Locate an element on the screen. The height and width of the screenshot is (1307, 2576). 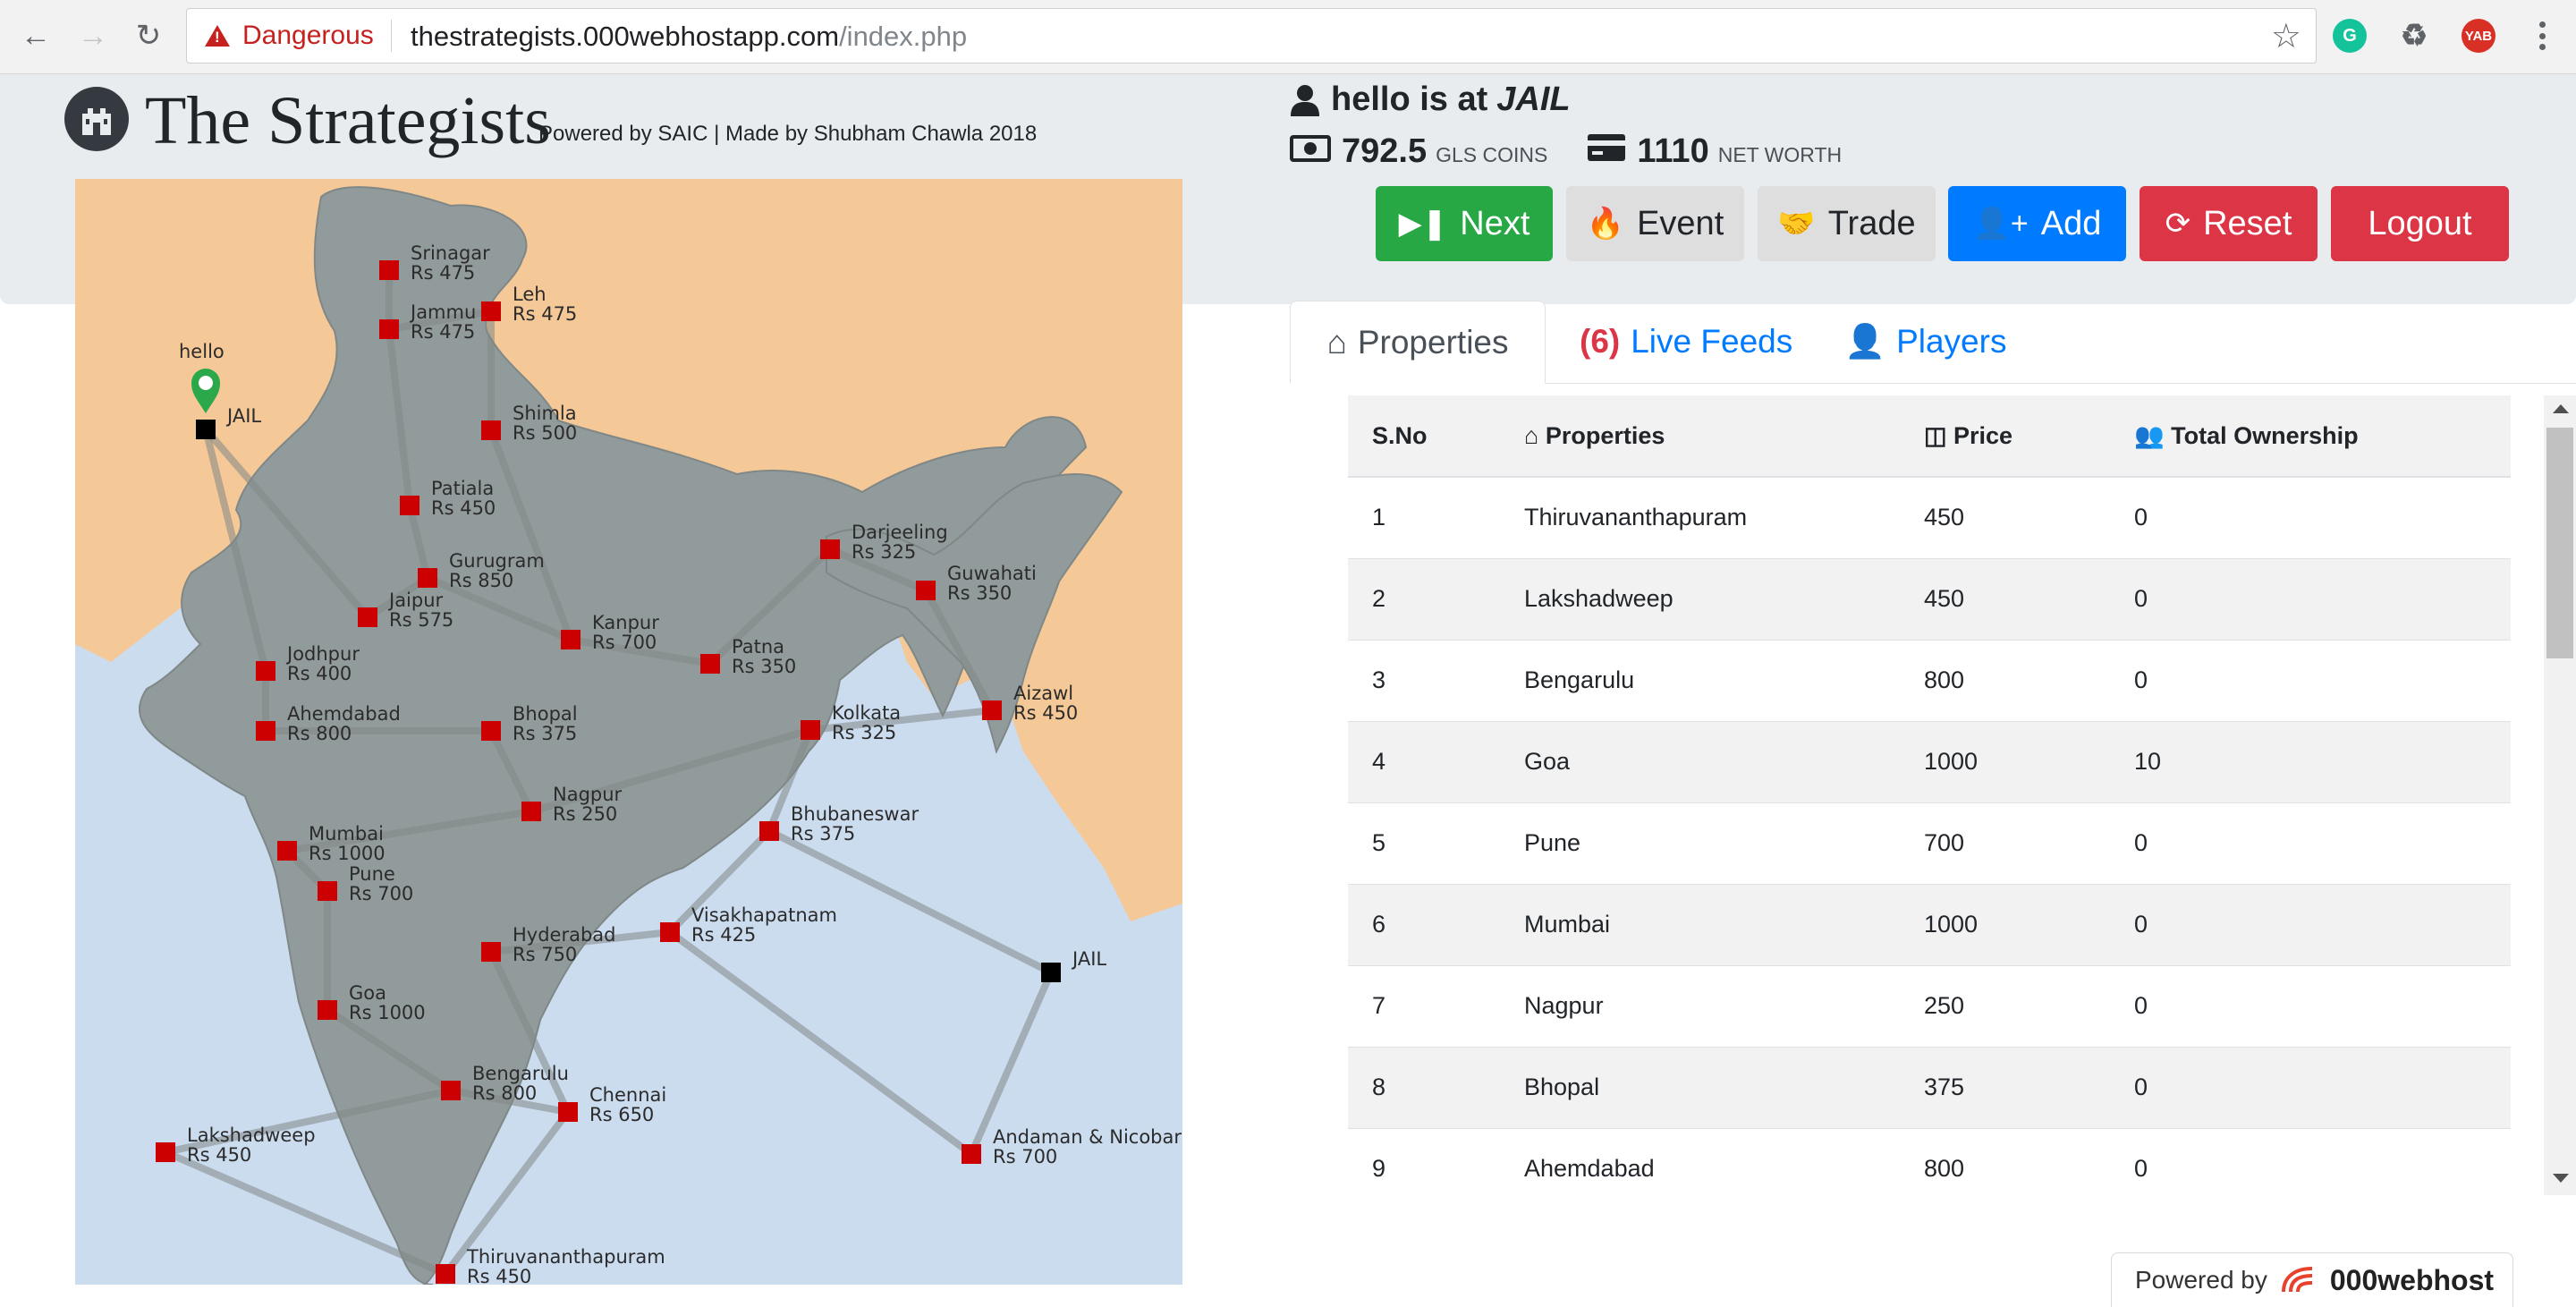
cell-sno: 4 is located at coordinates (1424, 761).